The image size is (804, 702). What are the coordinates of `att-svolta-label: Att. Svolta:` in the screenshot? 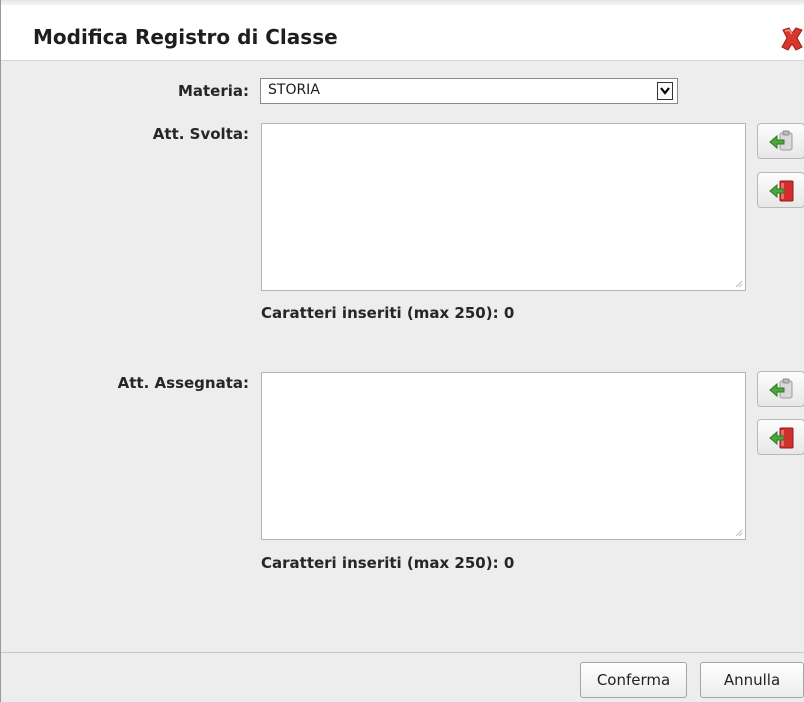 It's located at (200, 134).